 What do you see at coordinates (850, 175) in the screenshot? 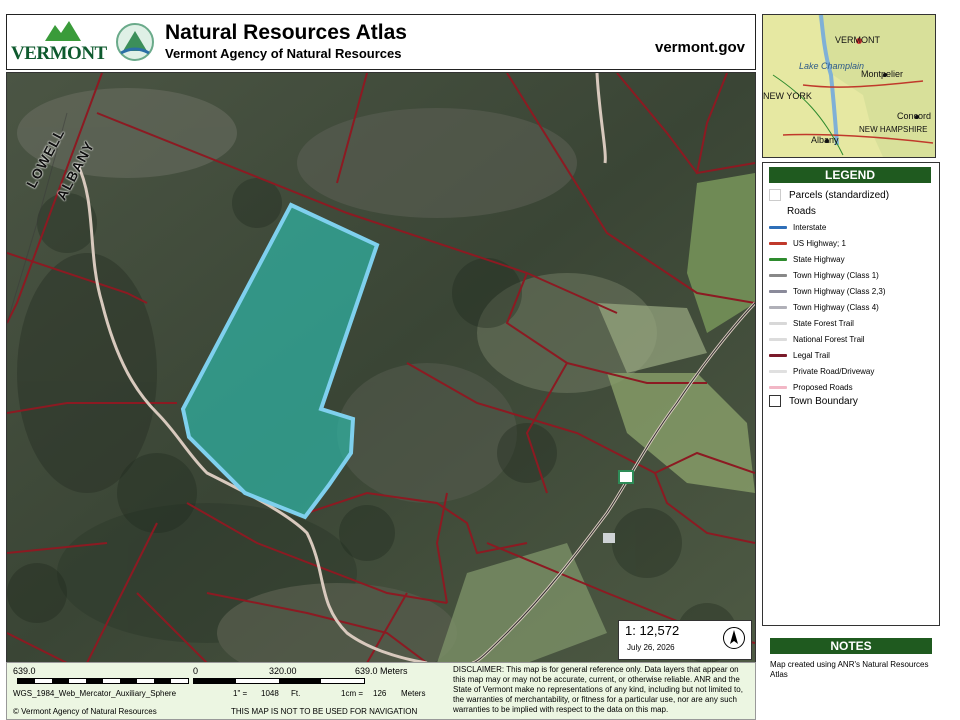
I see `legend-title: LEGEND` at bounding box center [850, 175].